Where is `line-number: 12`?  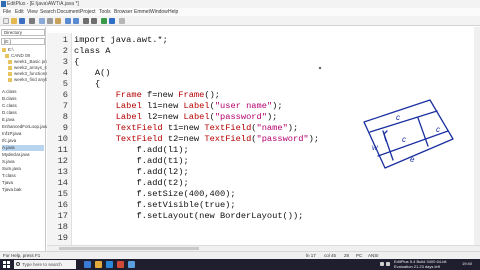
line-number: 12 is located at coordinates (62, 161).